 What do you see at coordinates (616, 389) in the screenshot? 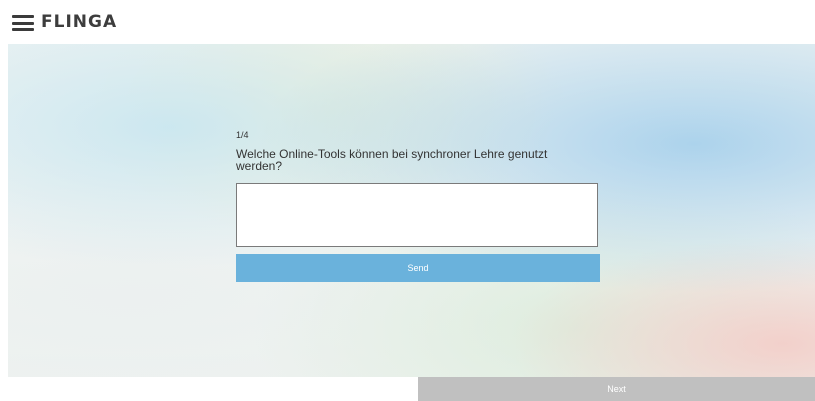
I see `next-button: Next` at bounding box center [616, 389].